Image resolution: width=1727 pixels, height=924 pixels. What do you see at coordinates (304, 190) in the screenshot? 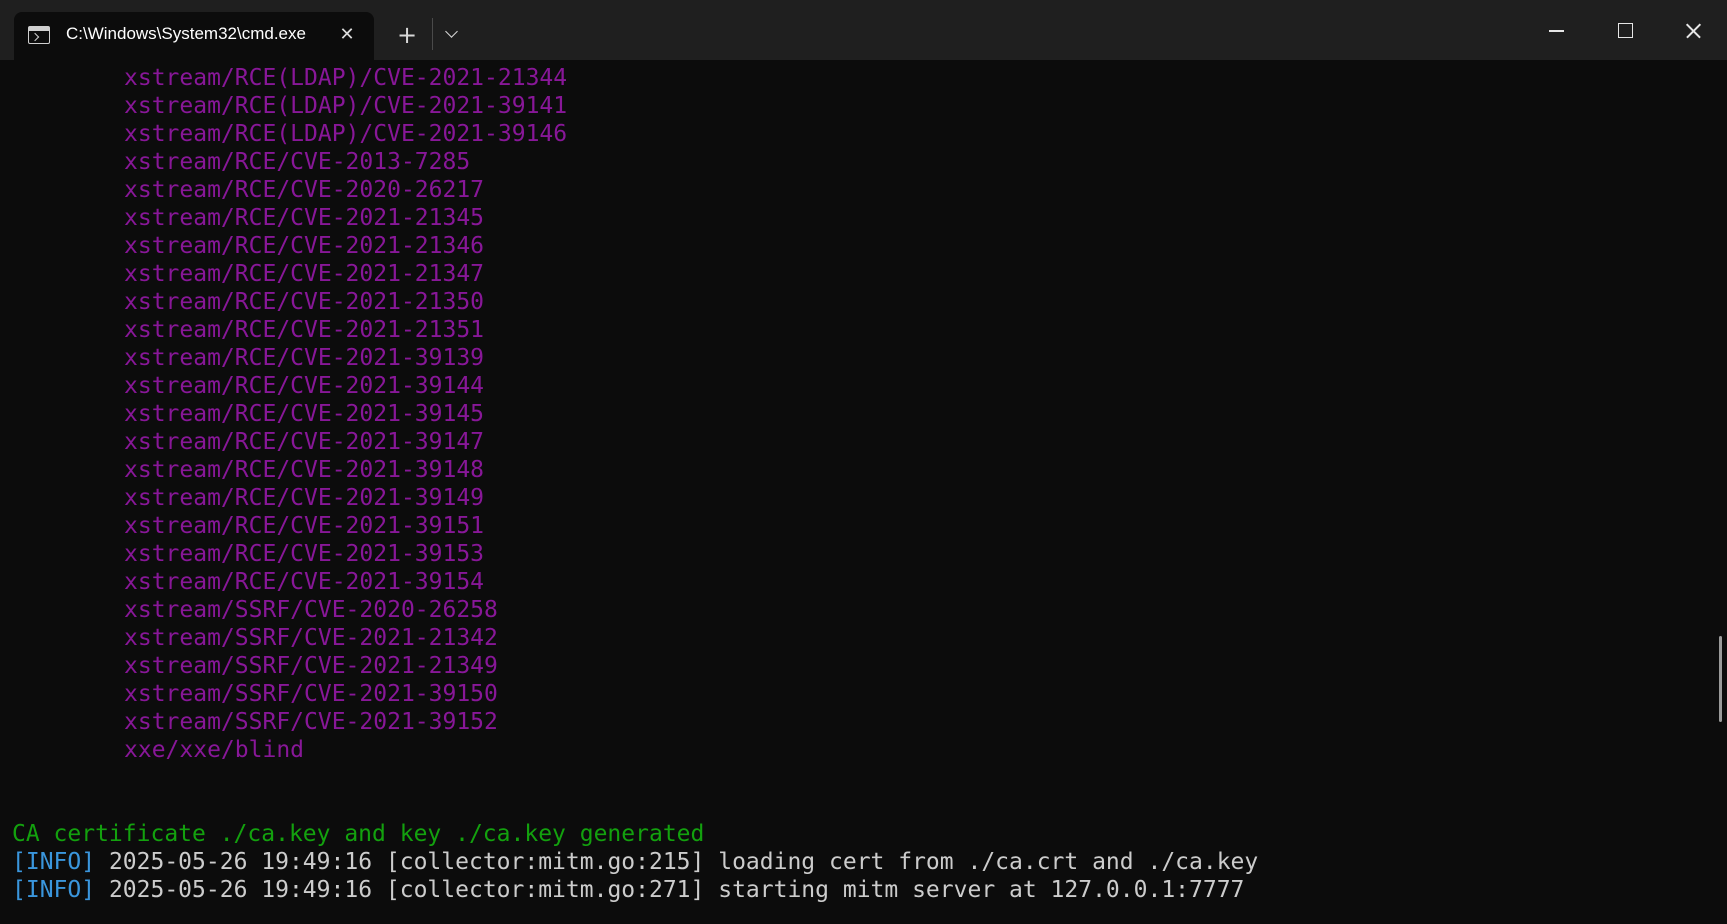
I see `terminal-line: xstream/RCE/CVE-2020-26217` at bounding box center [304, 190].